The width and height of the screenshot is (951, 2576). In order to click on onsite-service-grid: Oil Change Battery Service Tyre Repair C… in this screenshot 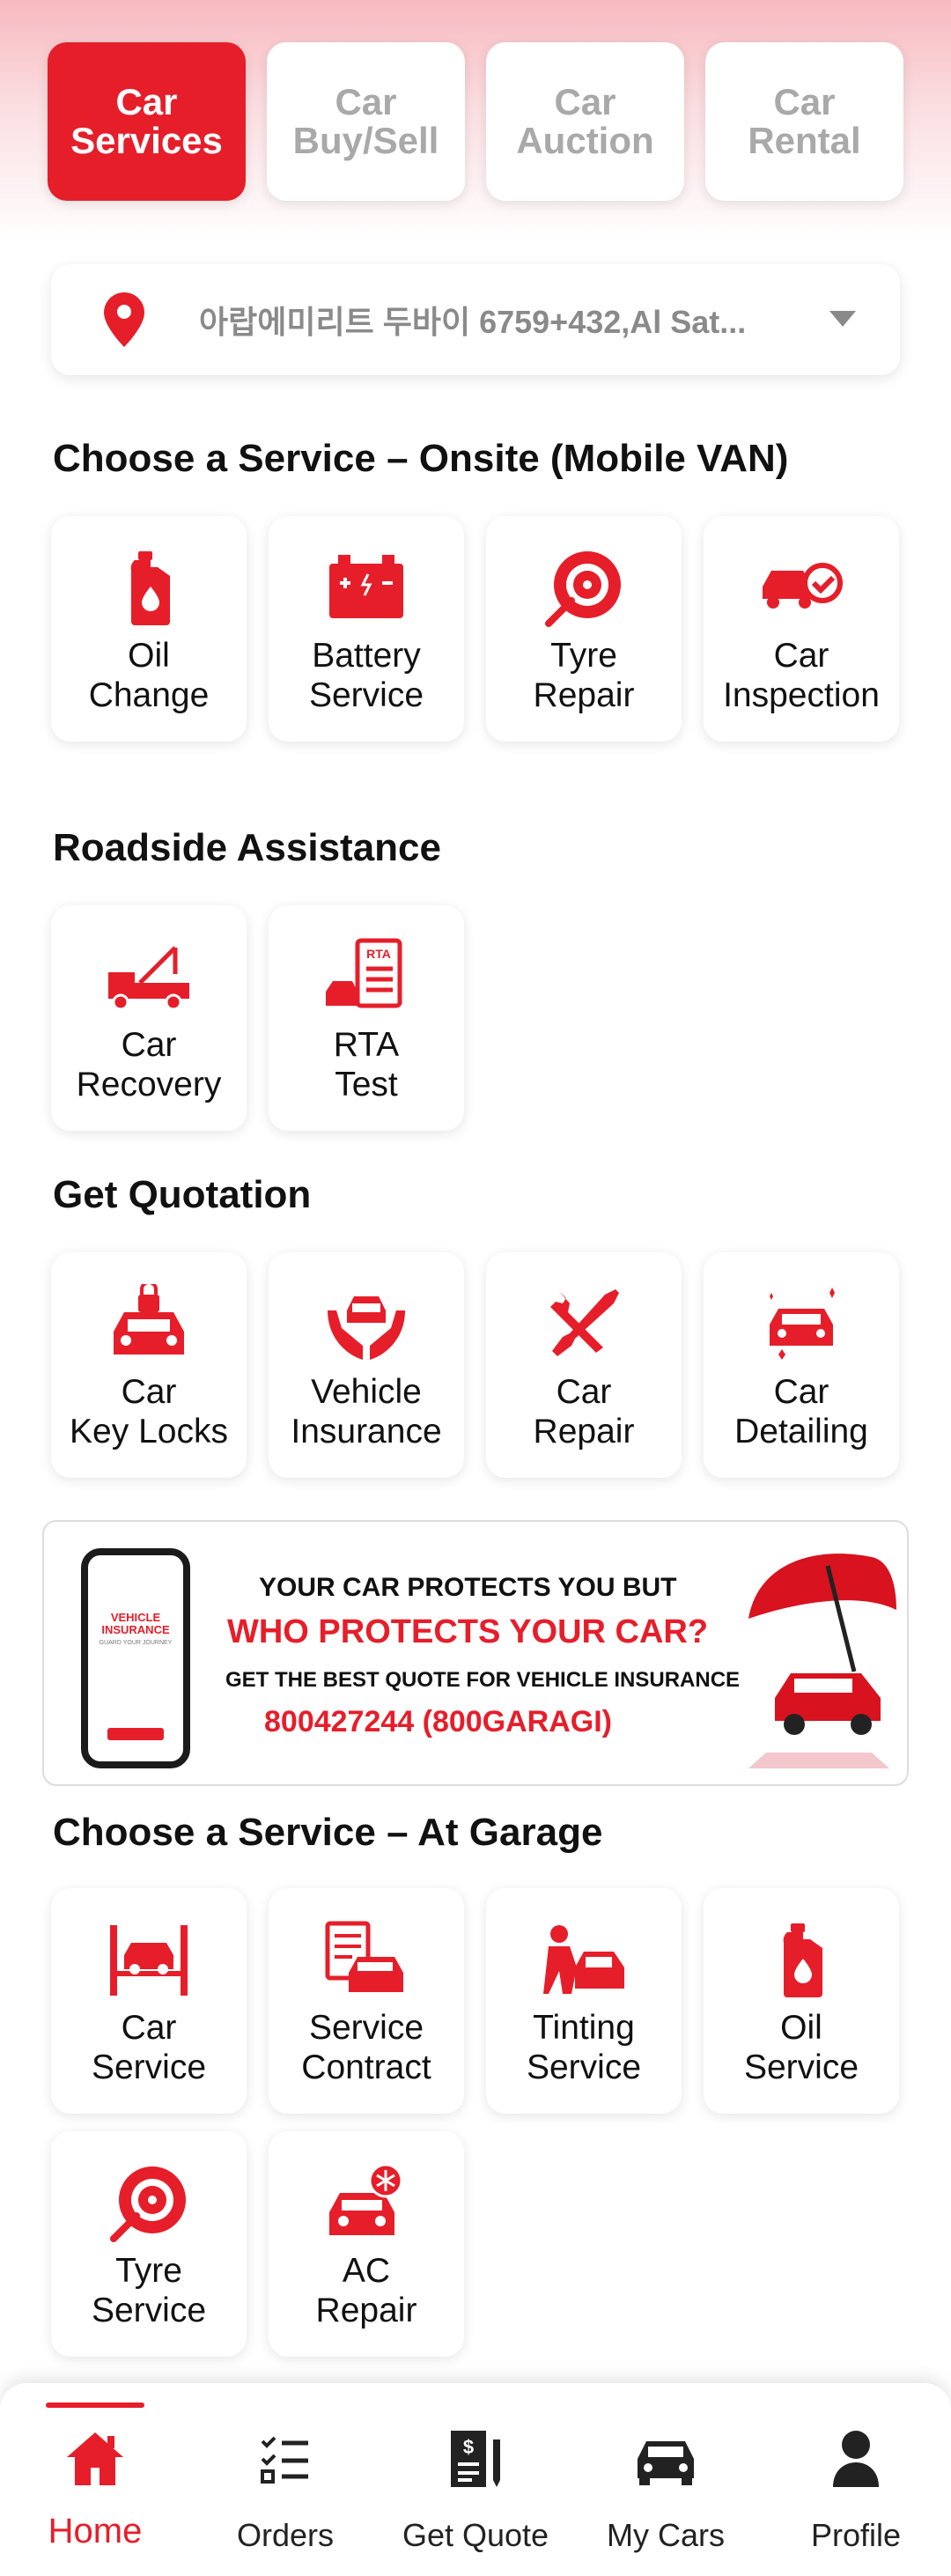, I will do `click(475, 629)`.